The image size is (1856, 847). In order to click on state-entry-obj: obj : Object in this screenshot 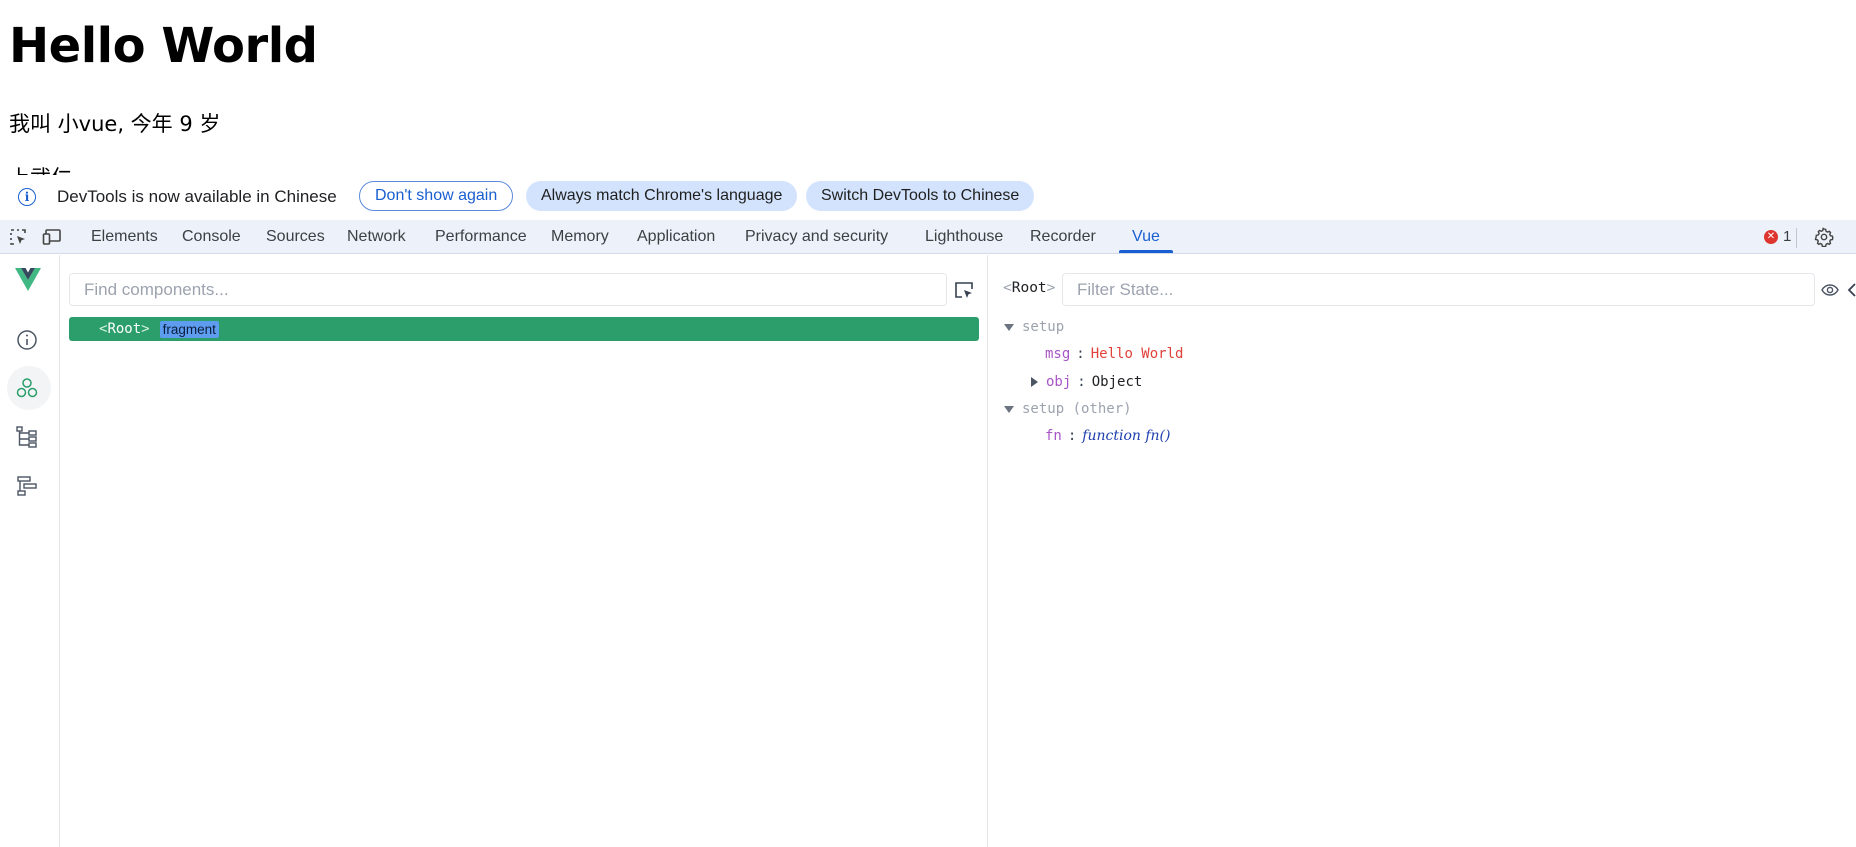, I will do `click(1086, 382)`.